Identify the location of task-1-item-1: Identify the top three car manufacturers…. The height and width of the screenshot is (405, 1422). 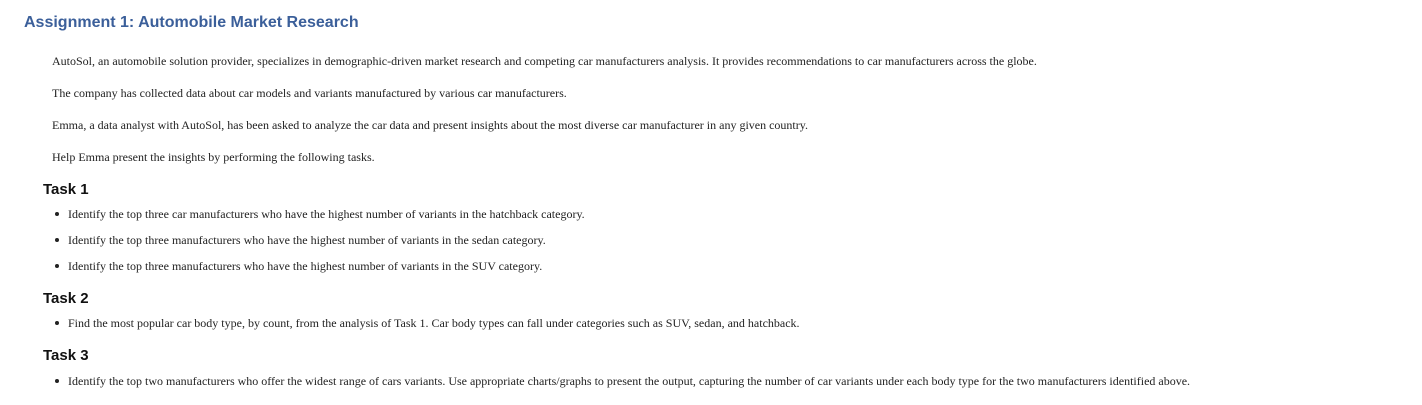
(320, 214).